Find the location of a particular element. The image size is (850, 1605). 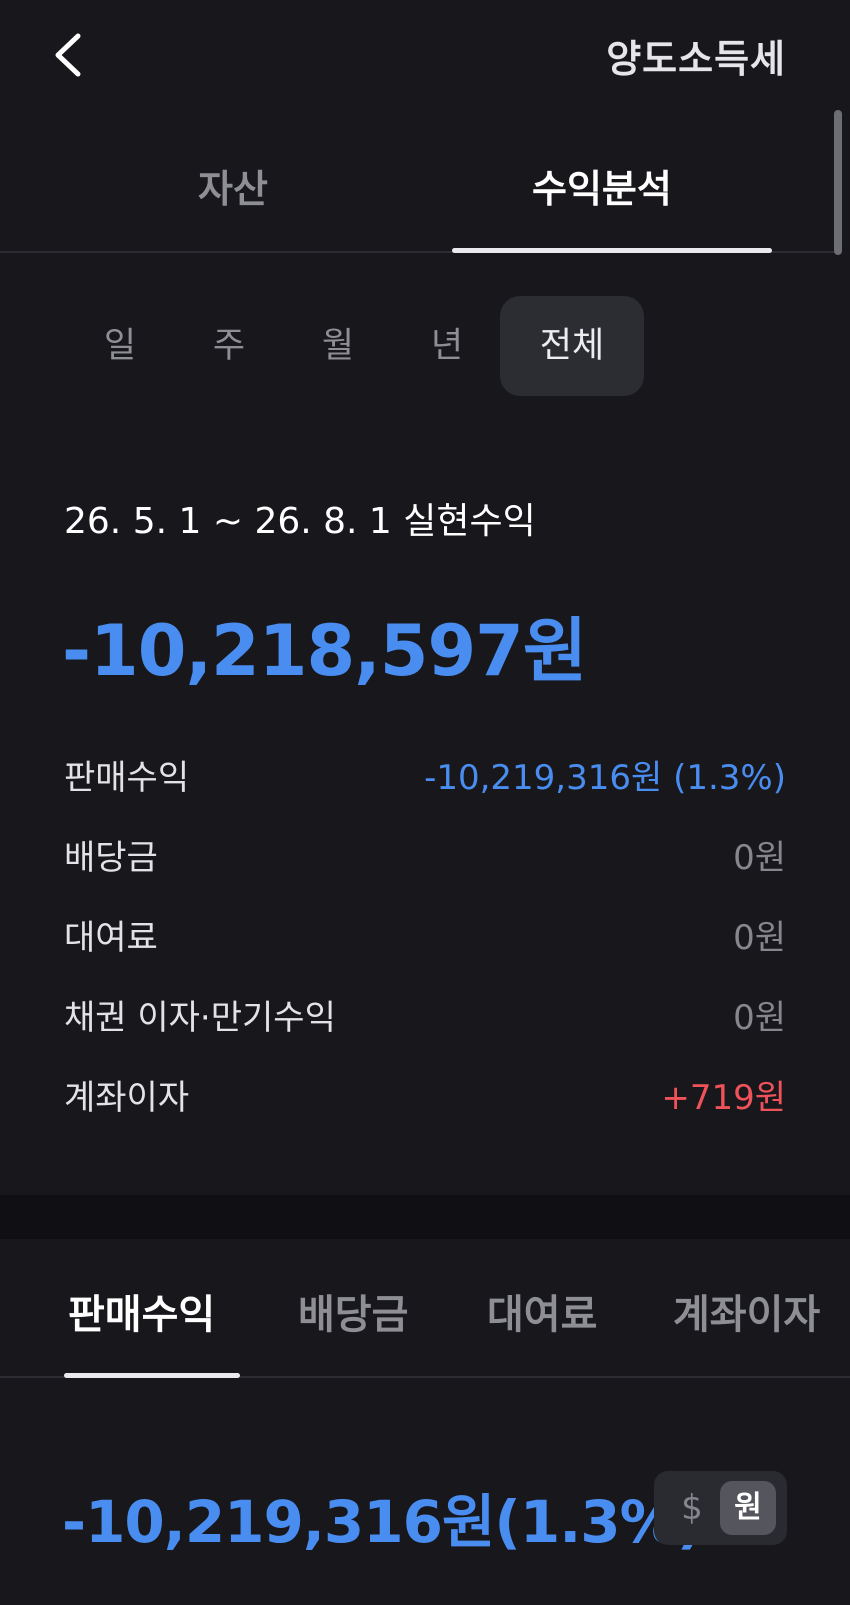

row-value-dividend: 0원 is located at coordinates (759, 858).